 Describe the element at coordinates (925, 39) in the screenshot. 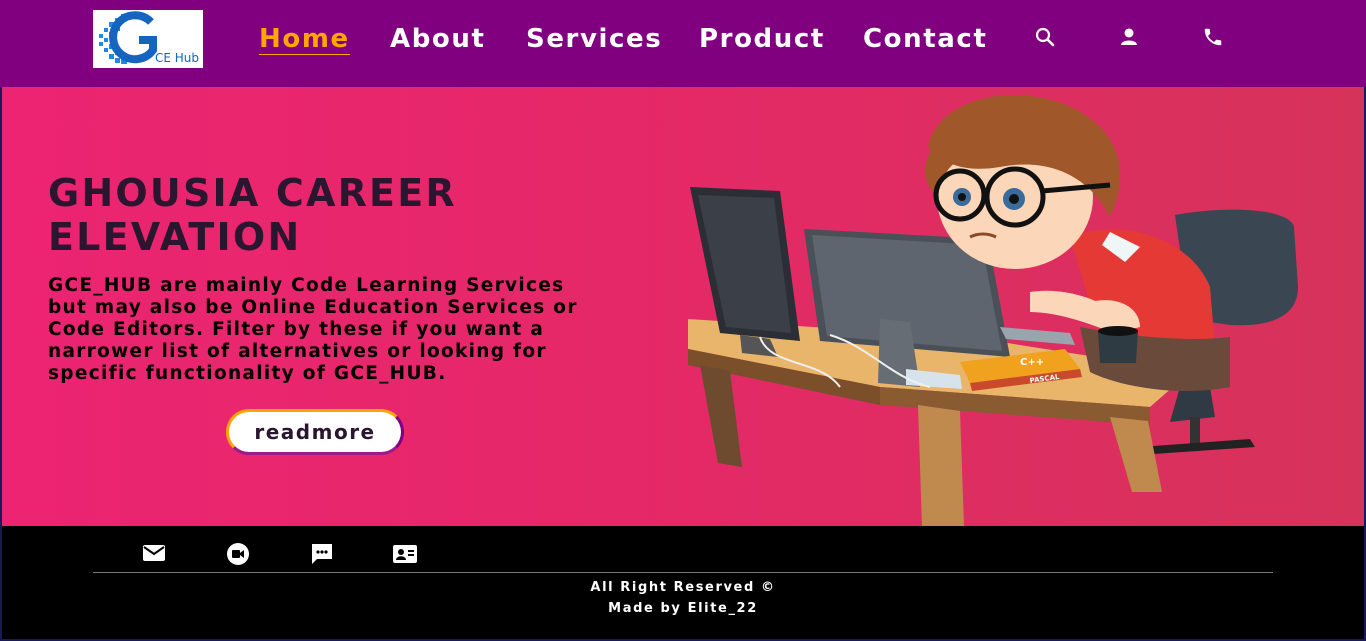

I see `nav-contact-link: Contact` at that location.